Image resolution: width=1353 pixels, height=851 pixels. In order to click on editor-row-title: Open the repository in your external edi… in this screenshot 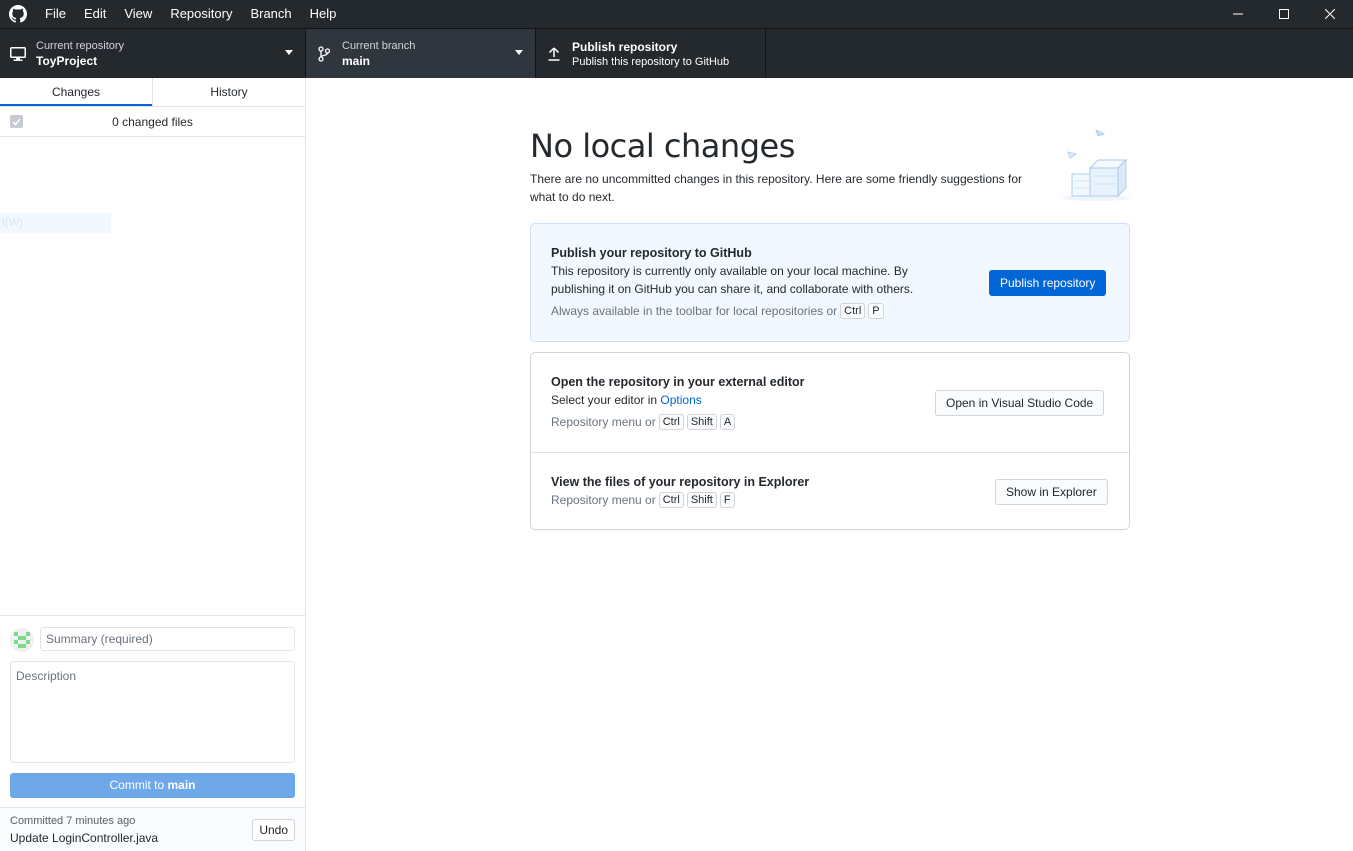, I will do `click(678, 382)`.